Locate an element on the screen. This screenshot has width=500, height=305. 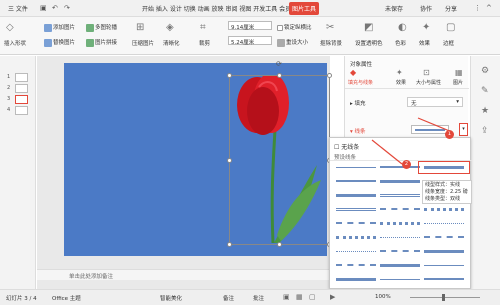
theme-name: Office 主题 is located at coordinates (66, 298).